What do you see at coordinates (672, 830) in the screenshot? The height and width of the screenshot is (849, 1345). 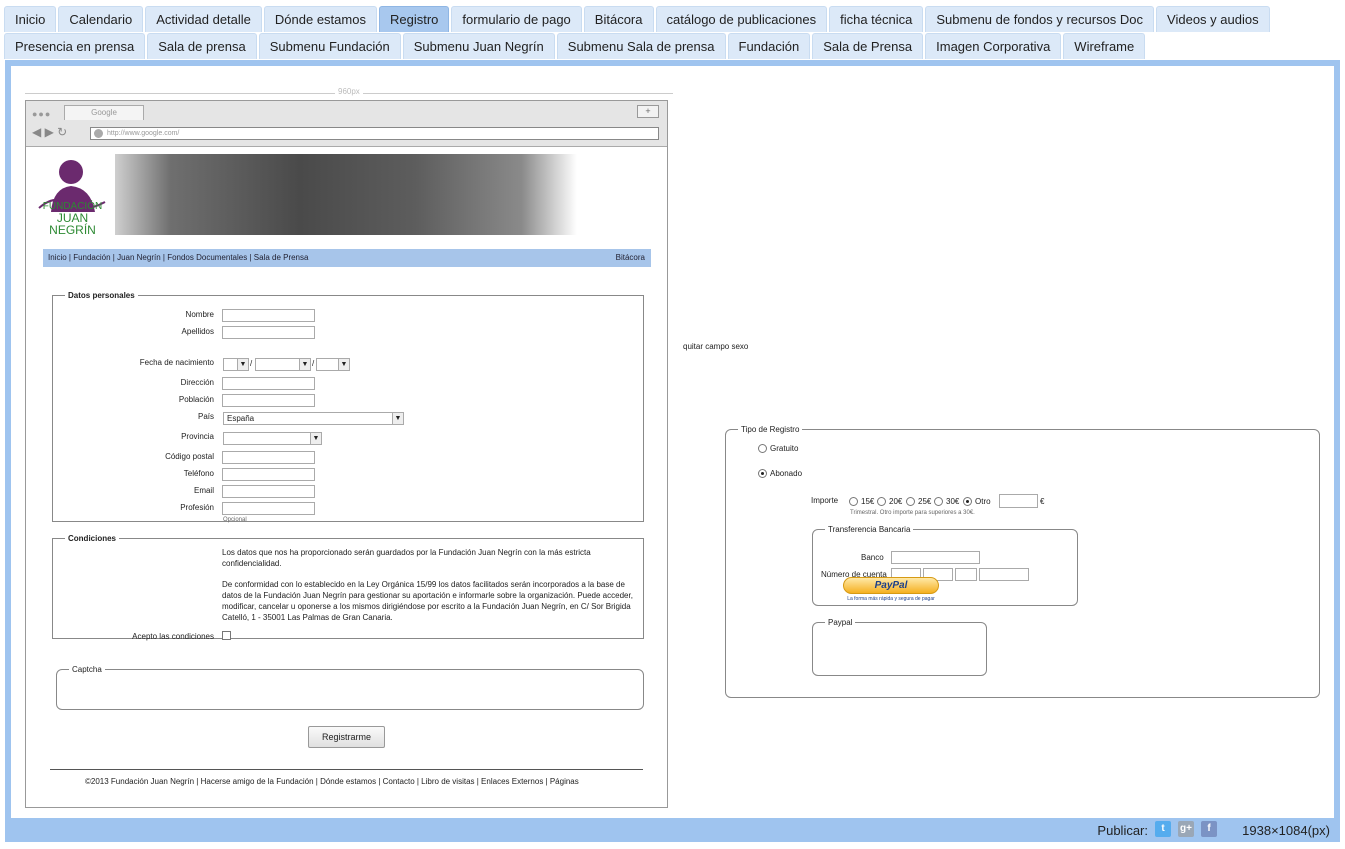 I see `bottom-bar: Publicar: t g+ f 1938×1084(px)` at bounding box center [672, 830].